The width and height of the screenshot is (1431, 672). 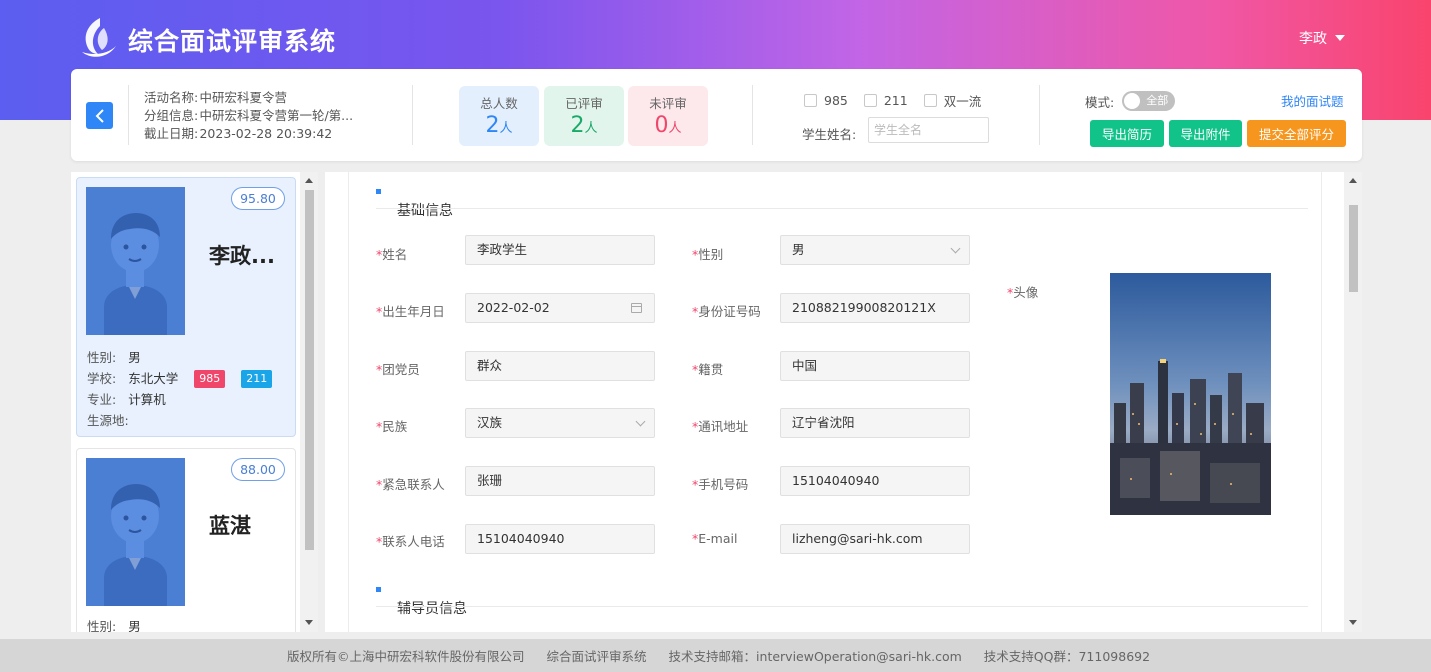 I want to click on list-scrollbar, so click(x=309, y=402).